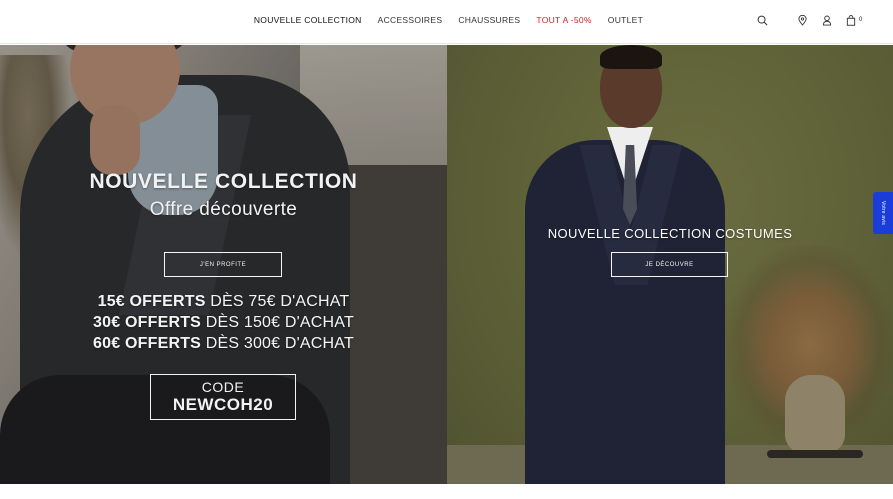 Image resolution: width=893 pixels, height=499 pixels. What do you see at coordinates (223, 209) in the screenshot?
I see `promo-subtitle: Offre découverte` at bounding box center [223, 209].